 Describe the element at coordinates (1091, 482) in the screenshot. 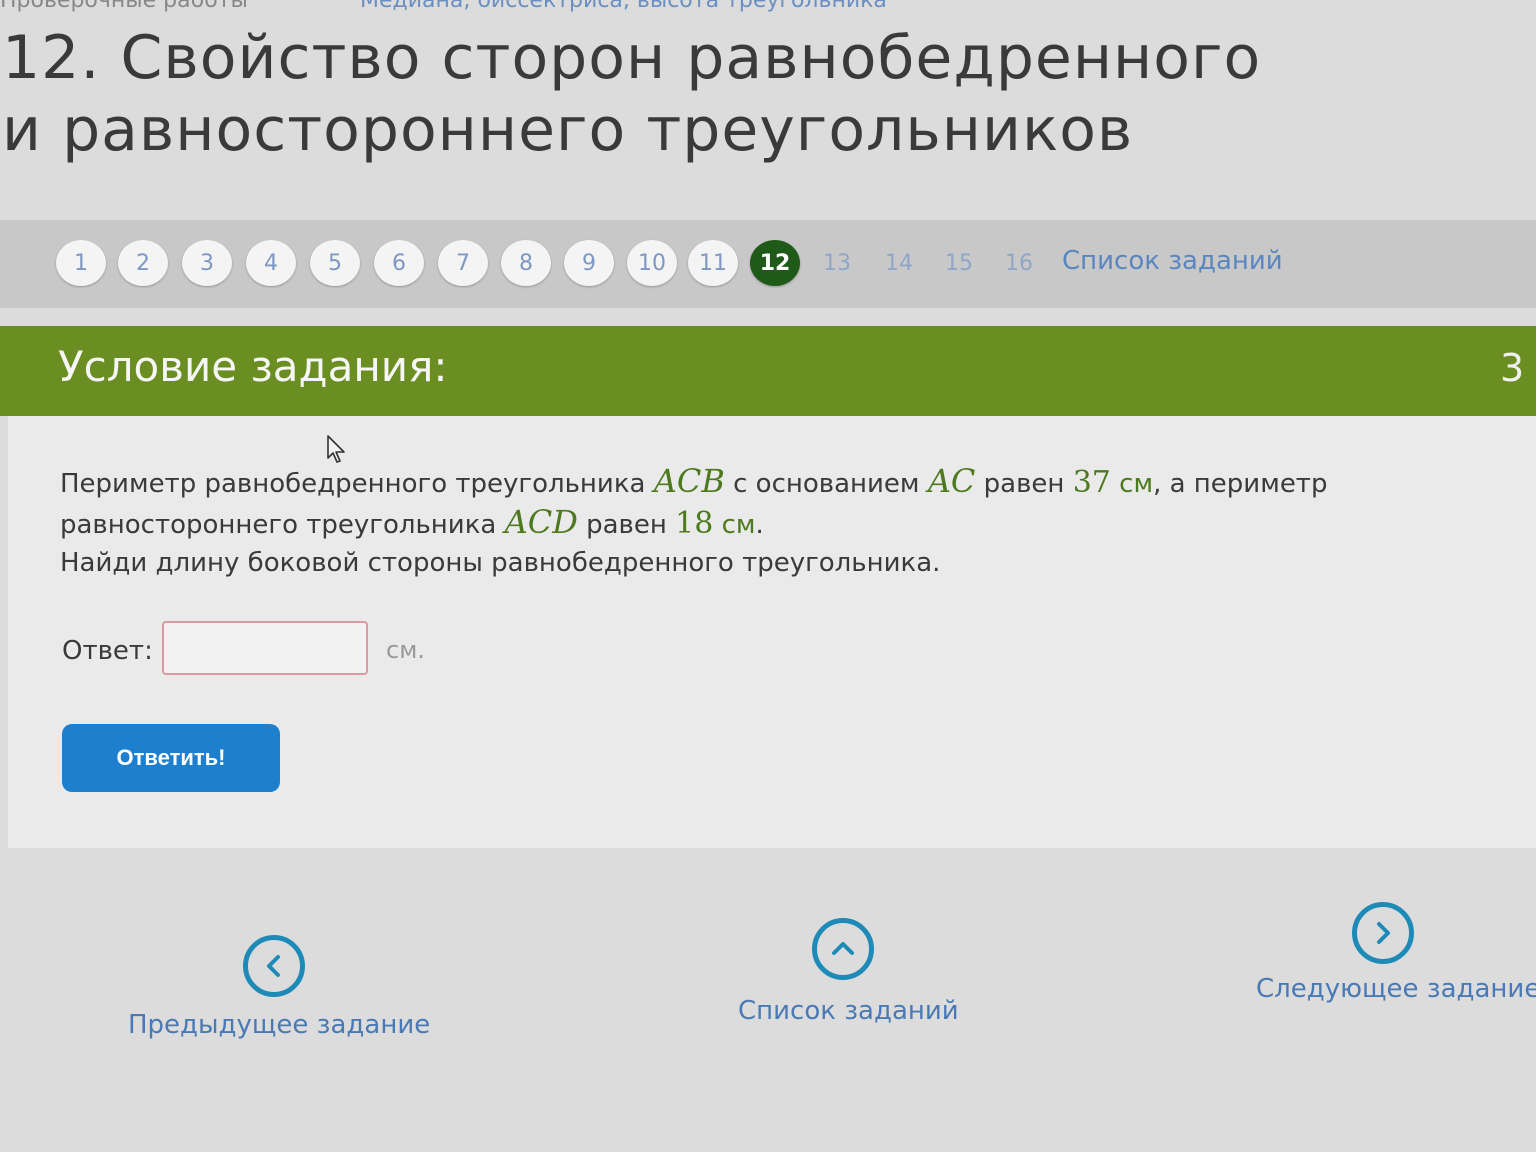

I see `perimeter-value-1: 37` at that location.